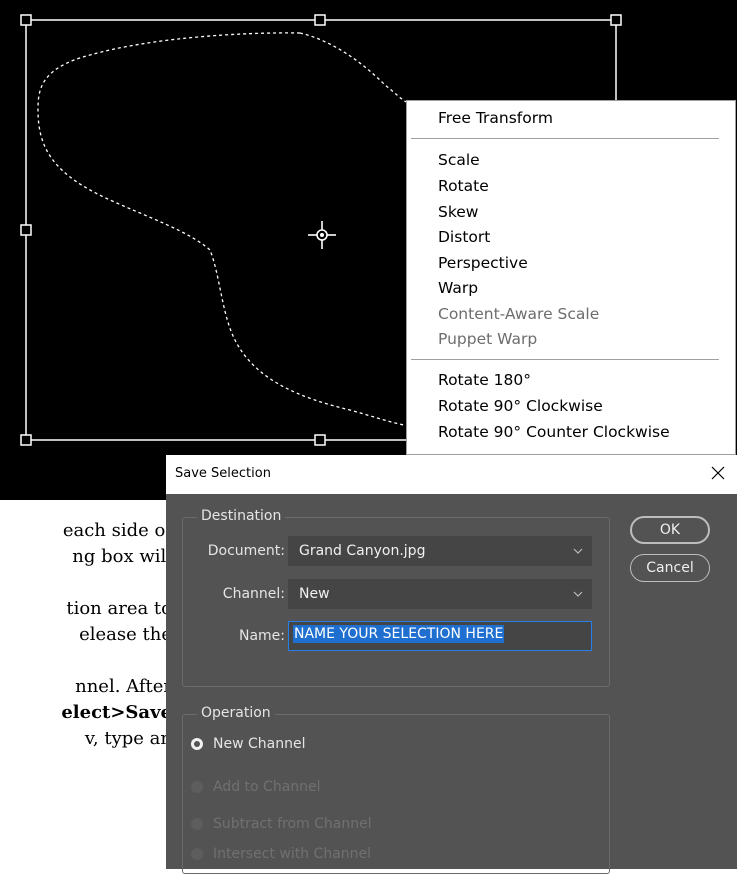 The width and height of the screenshot is (737, 874). What do you see at coordinates (292, 854) in the screenshot?
I see `radio-label: Intersect with Channel` at bounding box center [292, 854].